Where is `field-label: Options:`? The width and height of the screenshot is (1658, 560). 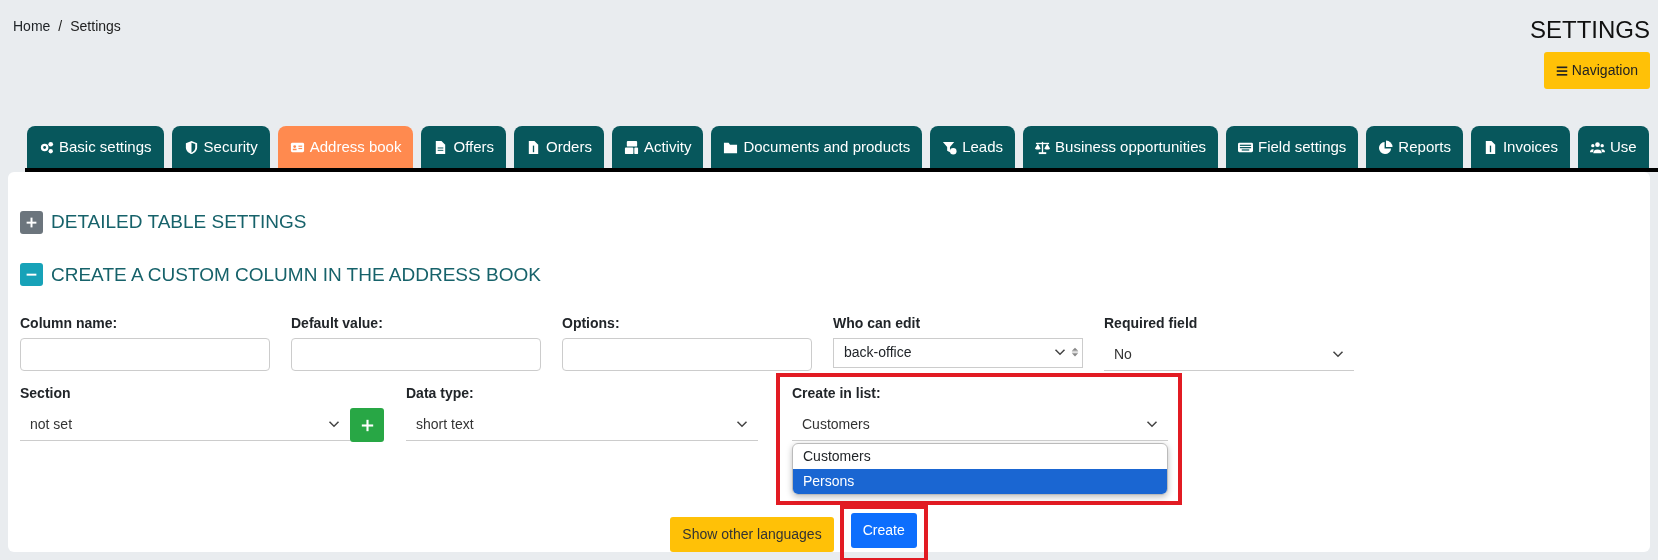
field-label: Options: is located at coordinates (591, 323).